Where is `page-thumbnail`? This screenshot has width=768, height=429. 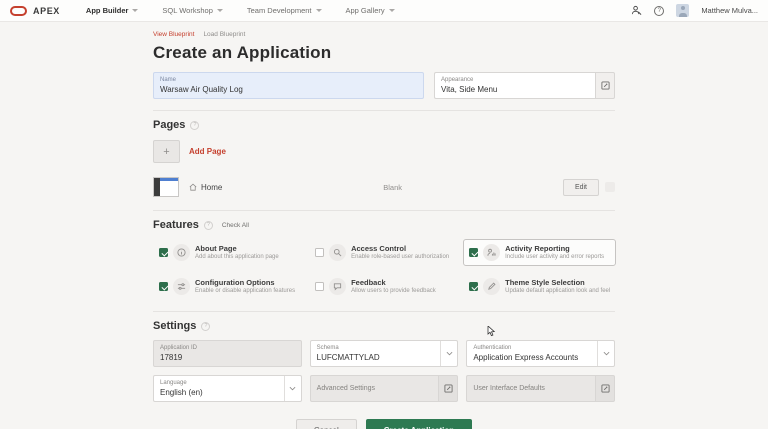
page-thumbnail is located at coordinates (166, 187).